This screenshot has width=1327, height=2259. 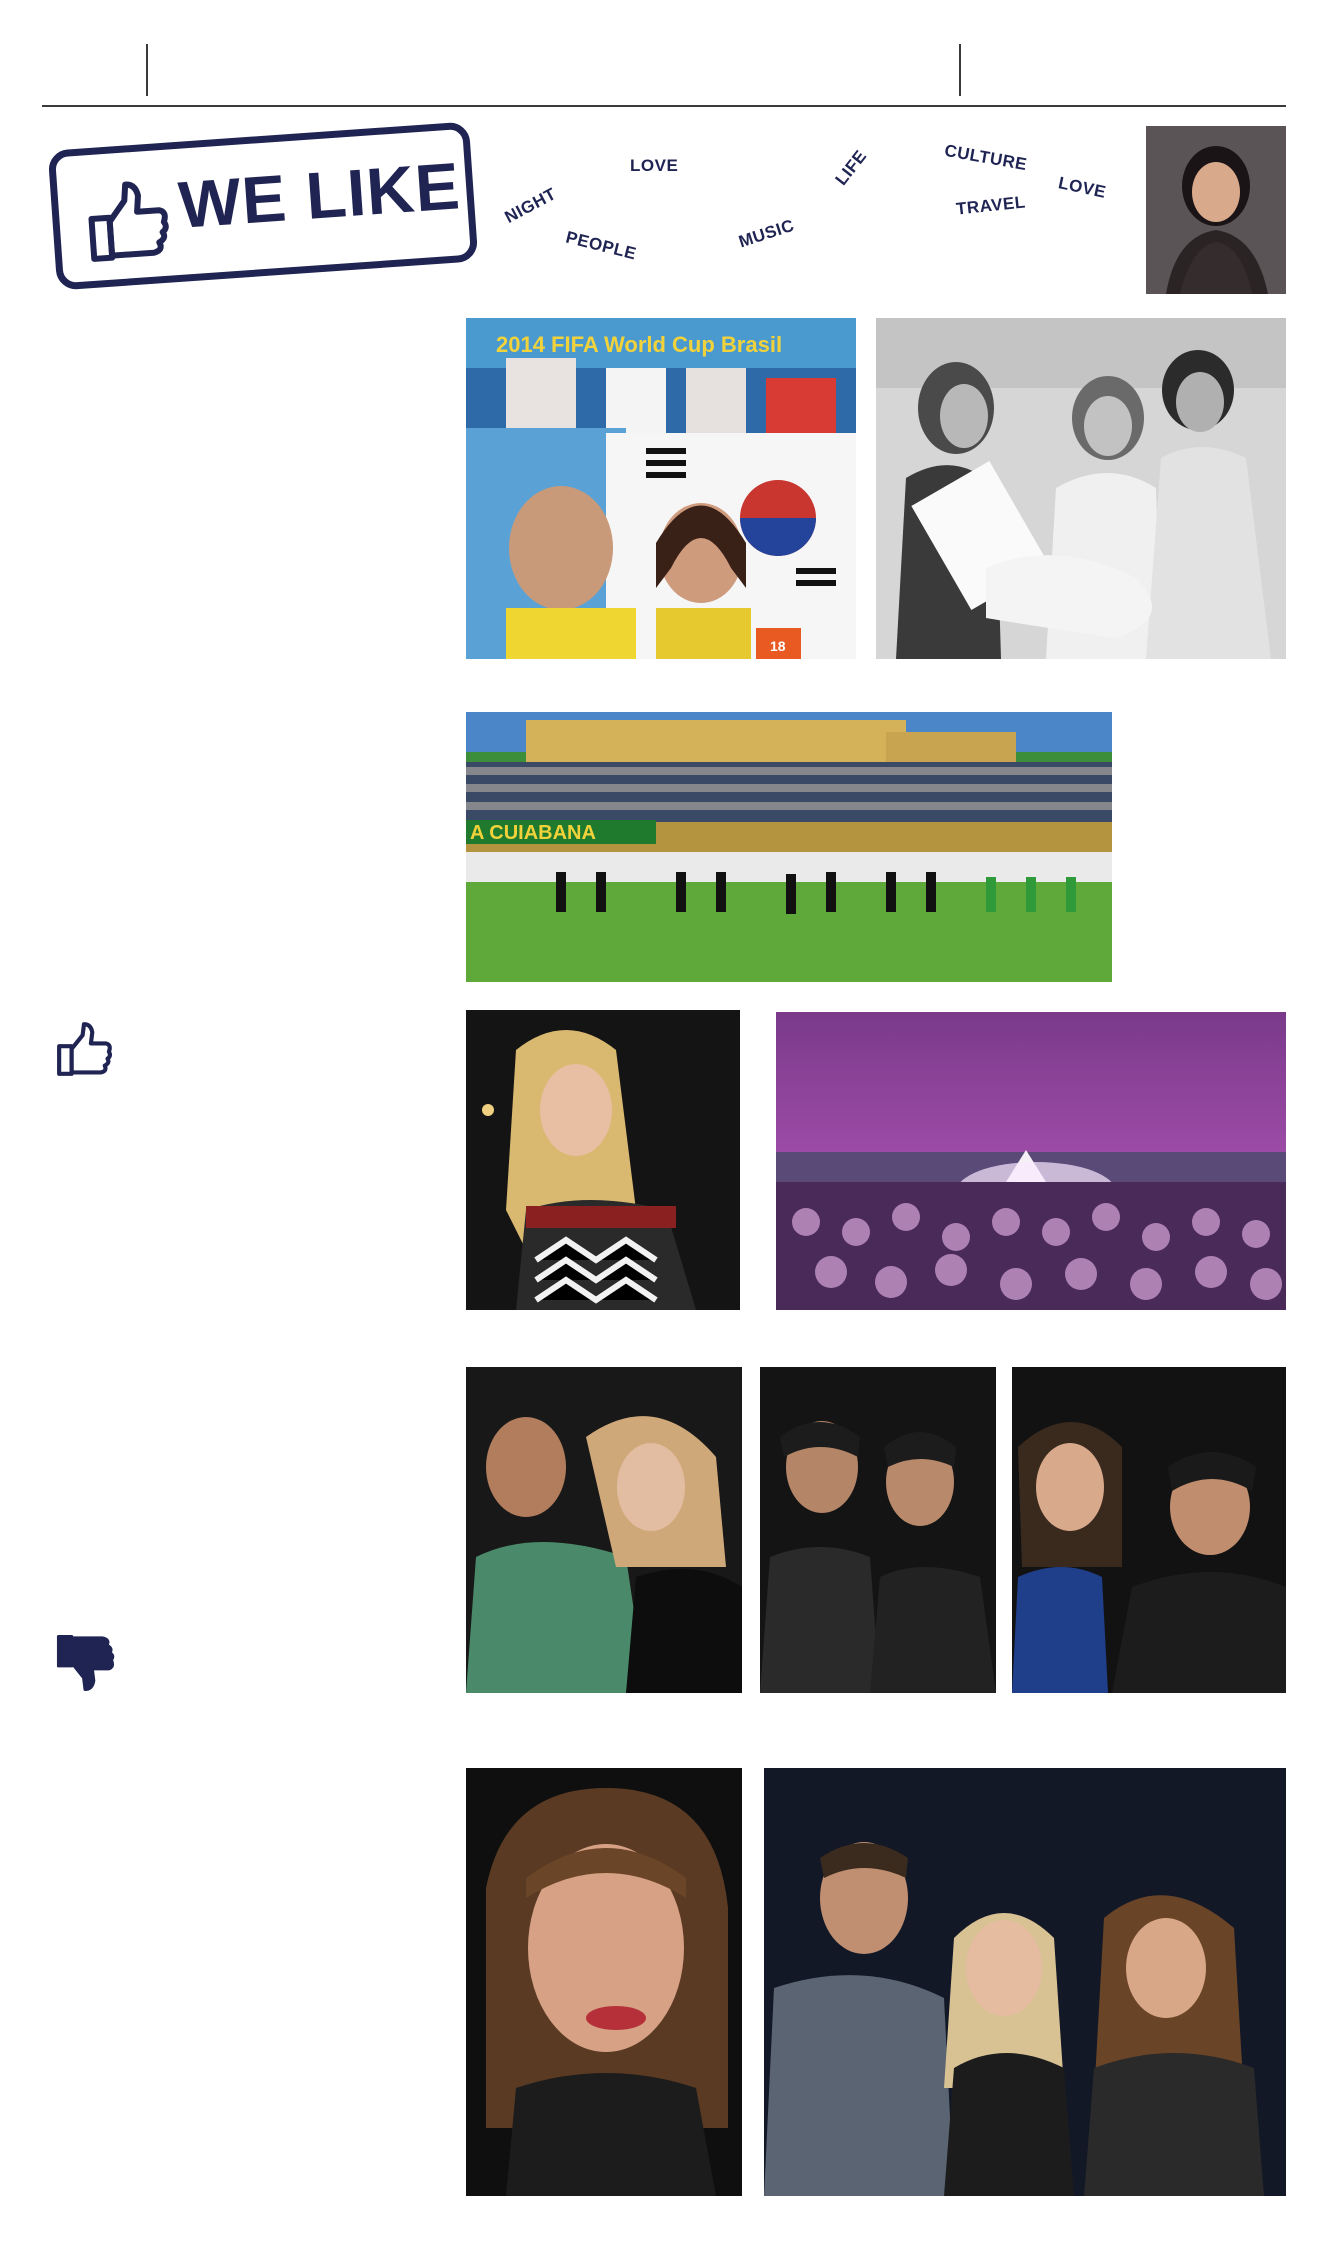 What do you see at coordinates (319, 195) in the screenshot?
I see `stamp-title: WE LIKE` at bounding box center [319, 195].